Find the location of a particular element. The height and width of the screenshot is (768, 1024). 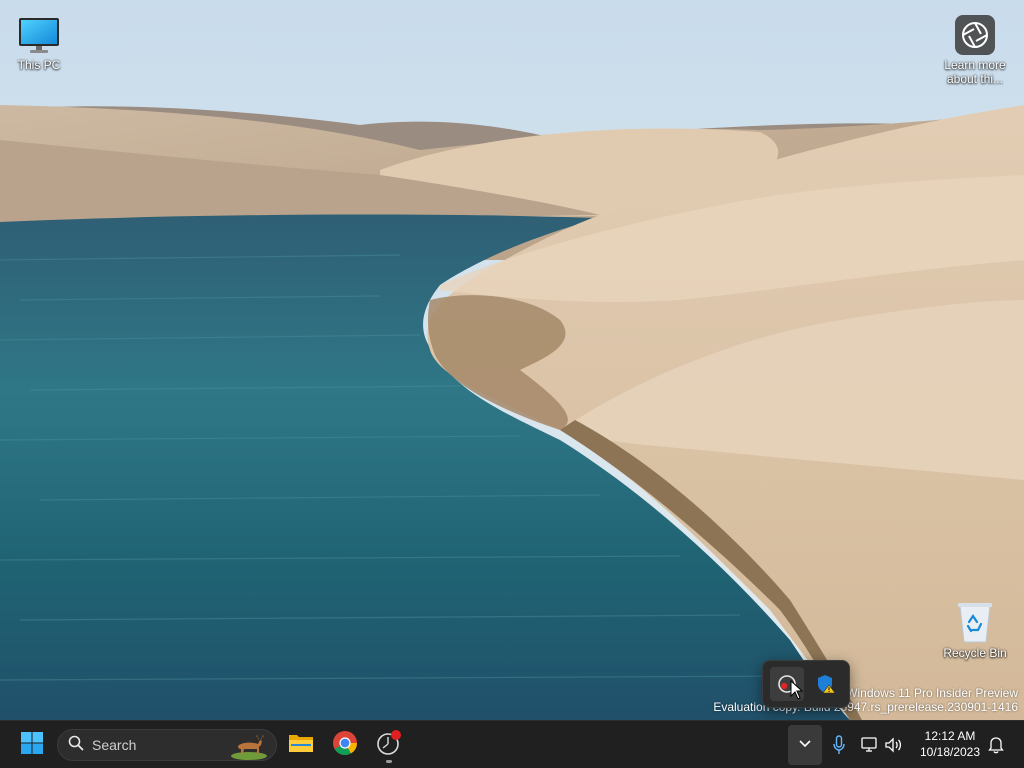

tray-overflow-flyout is located at coordinates (806, 684).